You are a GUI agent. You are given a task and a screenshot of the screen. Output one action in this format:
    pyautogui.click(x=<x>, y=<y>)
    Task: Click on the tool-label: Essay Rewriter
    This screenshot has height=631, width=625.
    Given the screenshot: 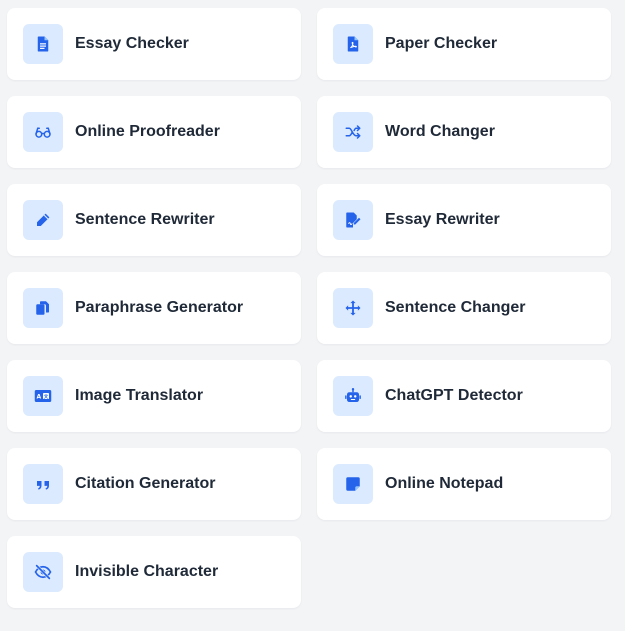 What is the action you would take?
    pyautogui.click(x=442, y=219)
    